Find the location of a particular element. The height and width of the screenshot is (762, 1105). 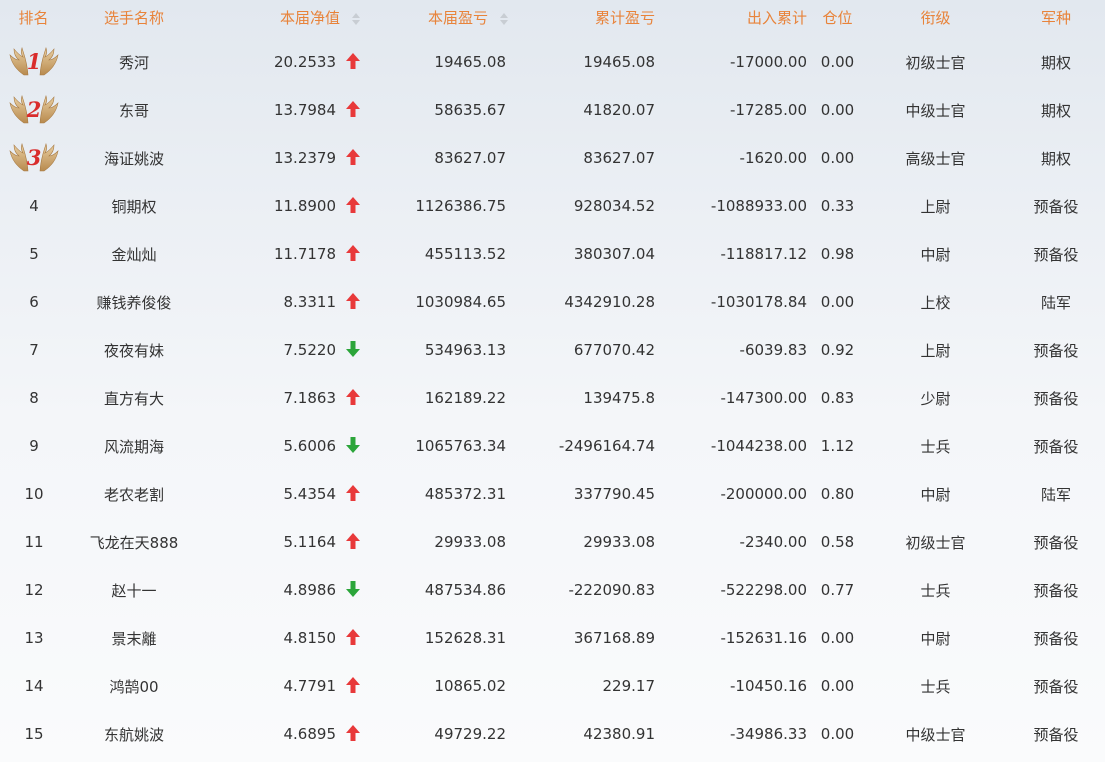

military-title: 少尉 is located at coordinates (935, 398).